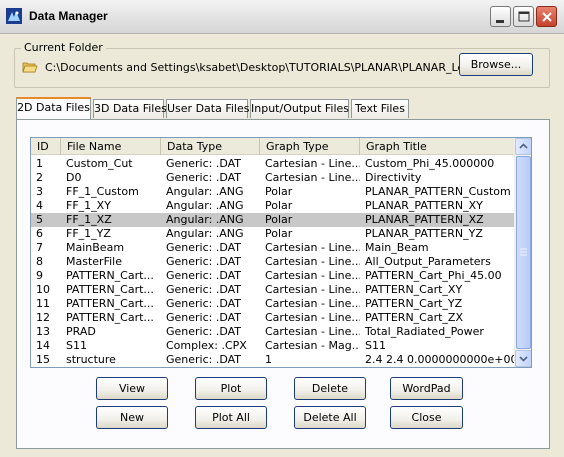 This screenshot has height=457, width=564. Describe the element at coordinates (43, 331) in the screenshot. I see `table-cell: 13` at that location.